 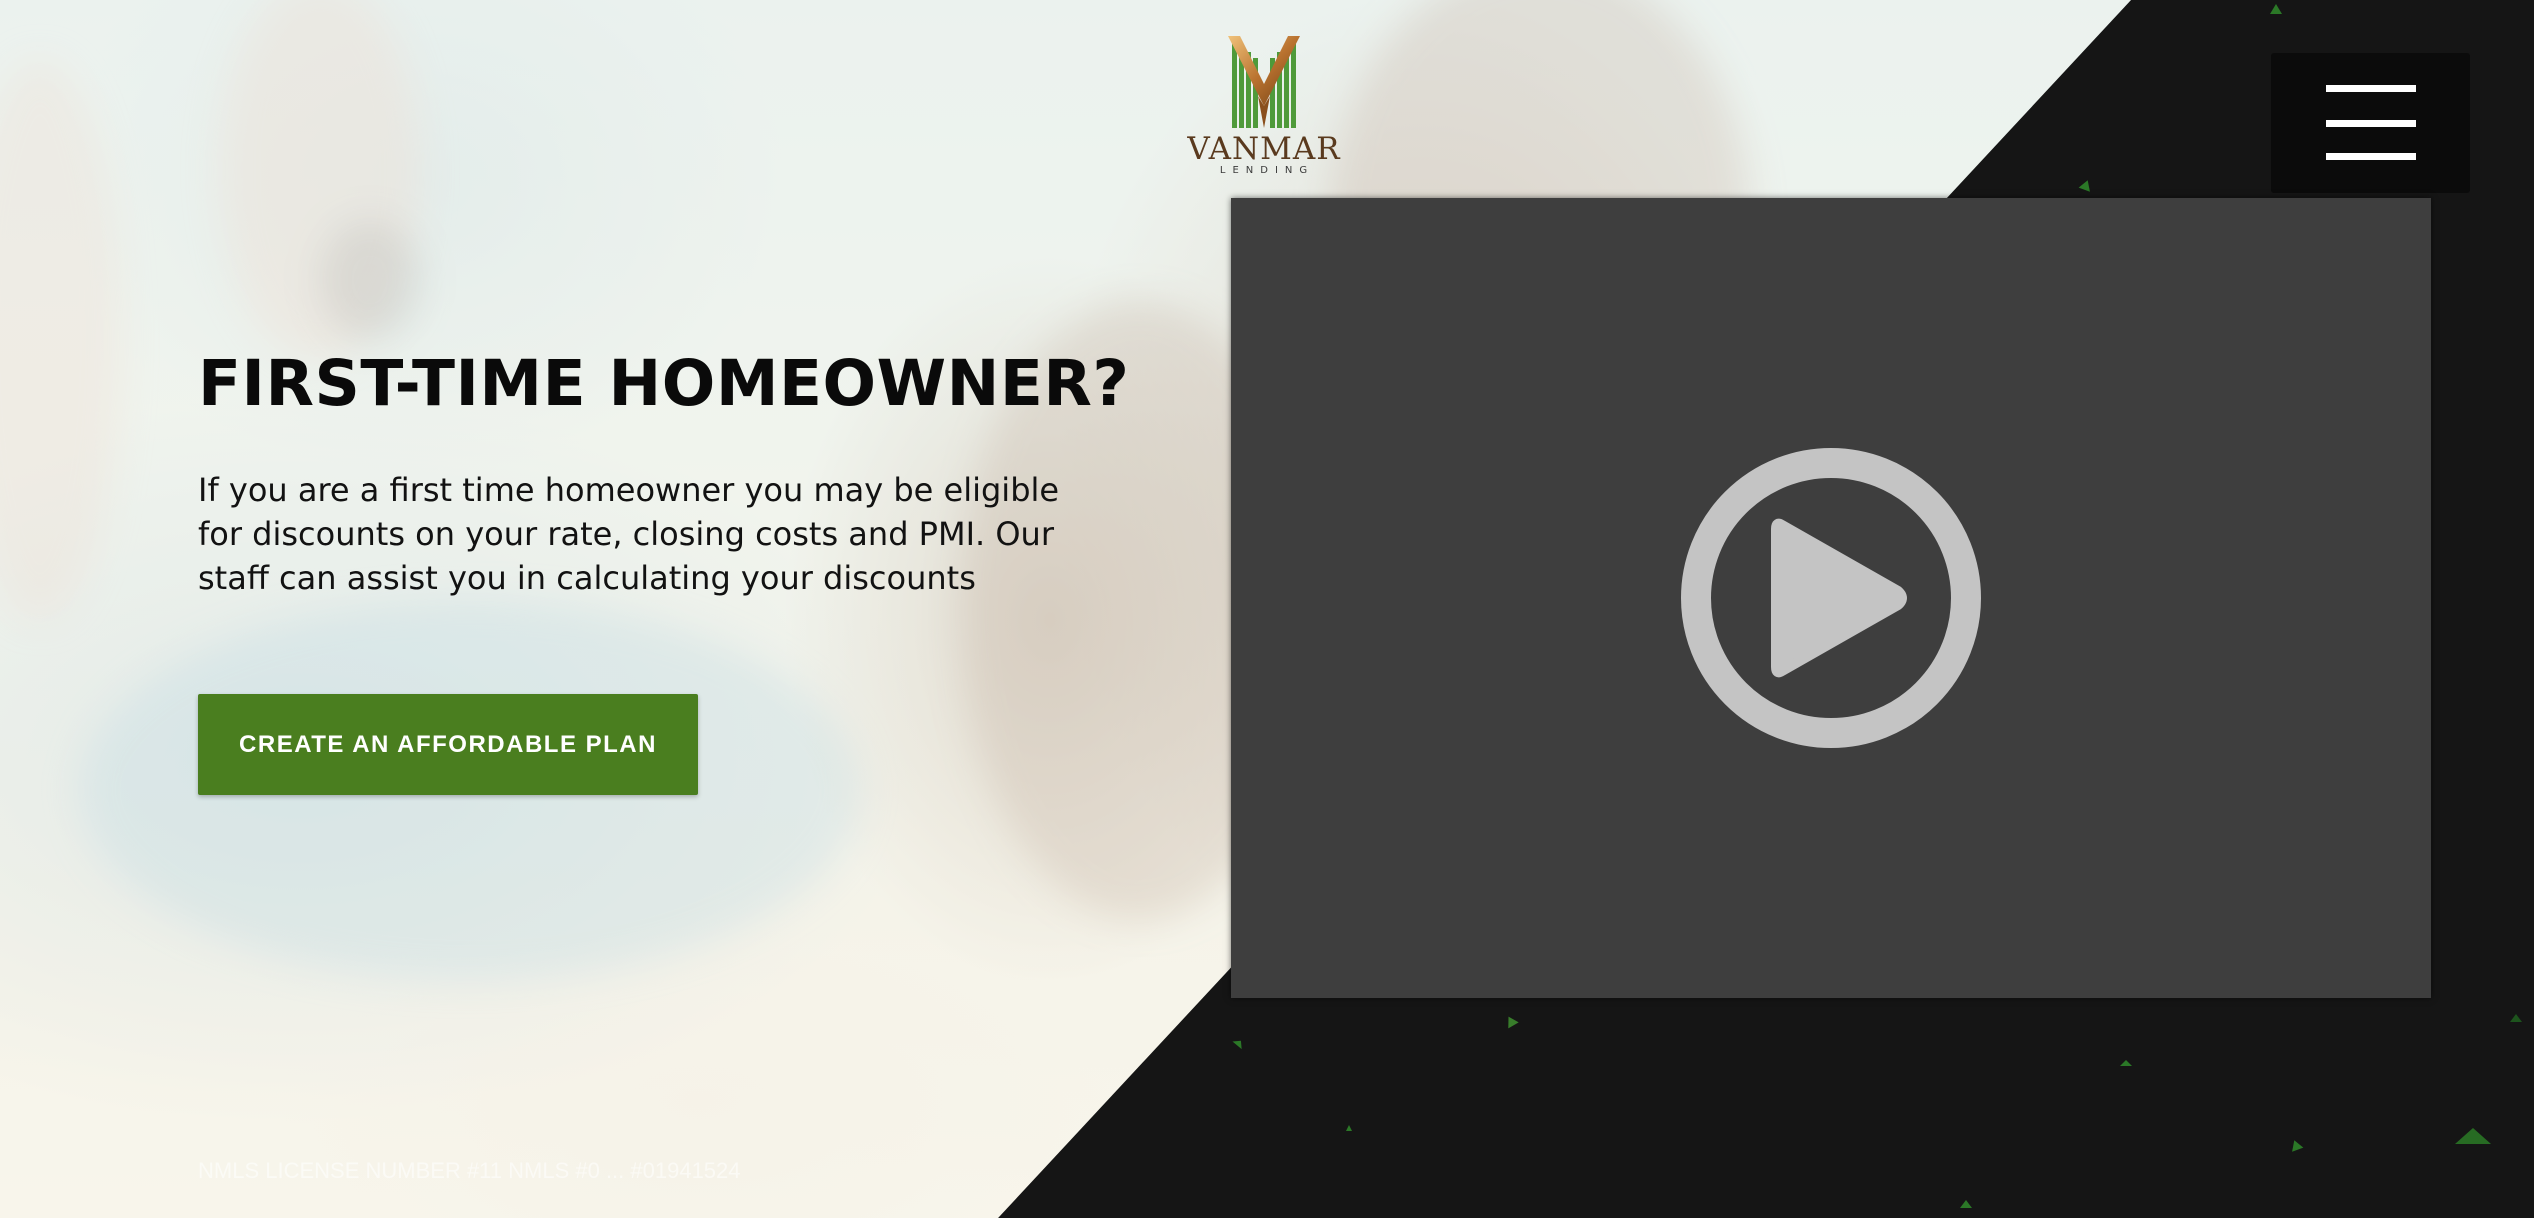 I want to click on page-title: FIRST-TIME HOMEOWNER?, so click(x=664, y=383).